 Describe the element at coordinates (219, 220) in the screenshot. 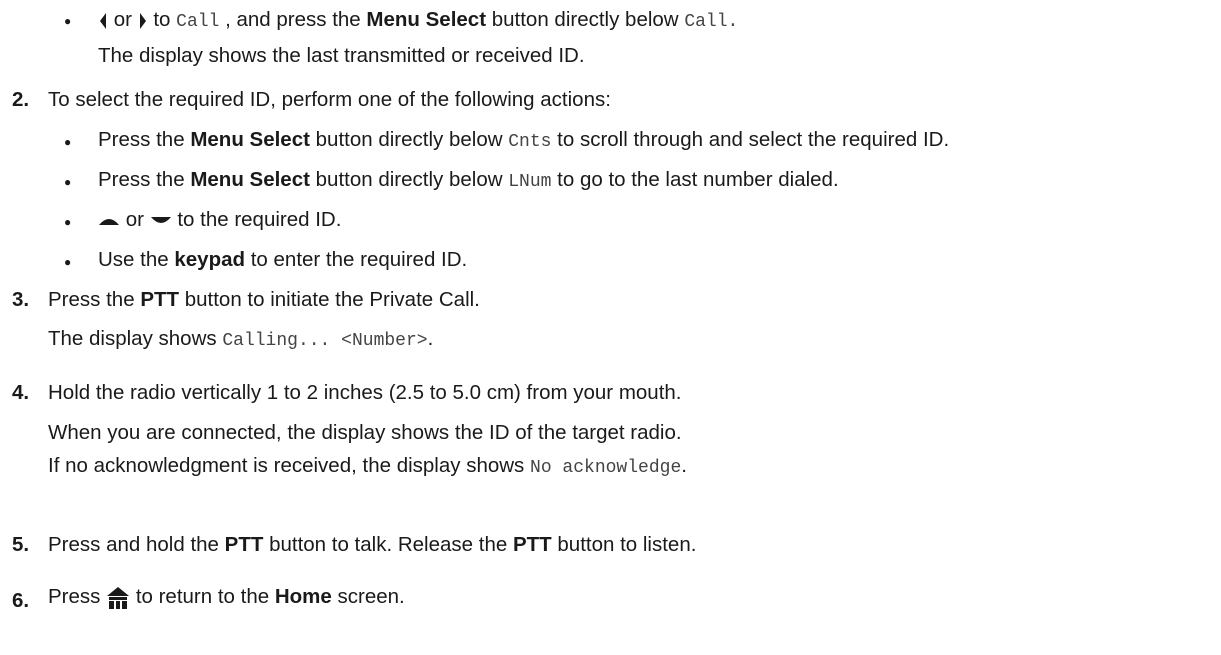

I see `step-2-option-3: or to the required ID.` at that location.